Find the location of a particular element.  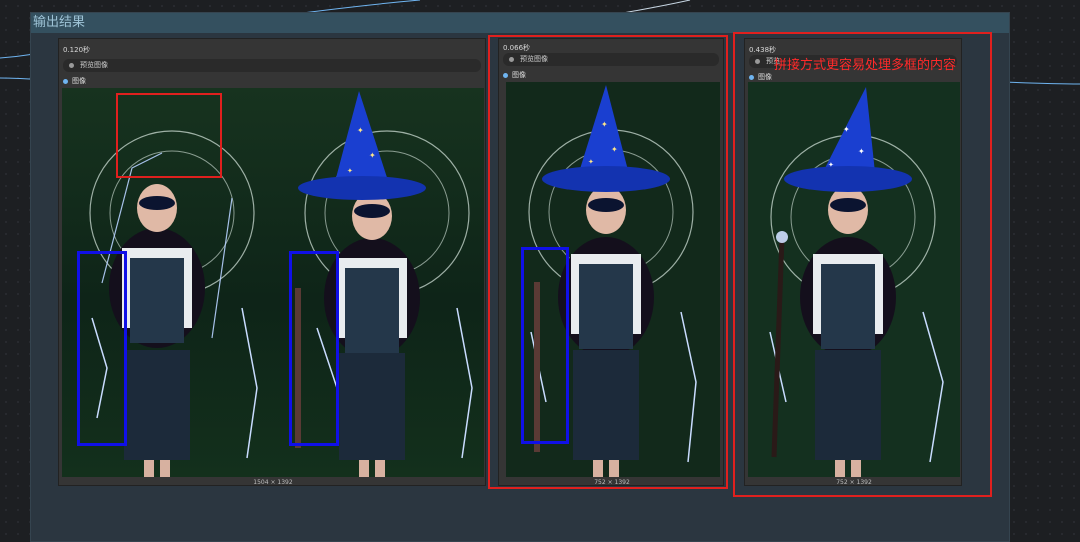

image-dims: 1504 × 1392 is located at coordinates (273, 482).